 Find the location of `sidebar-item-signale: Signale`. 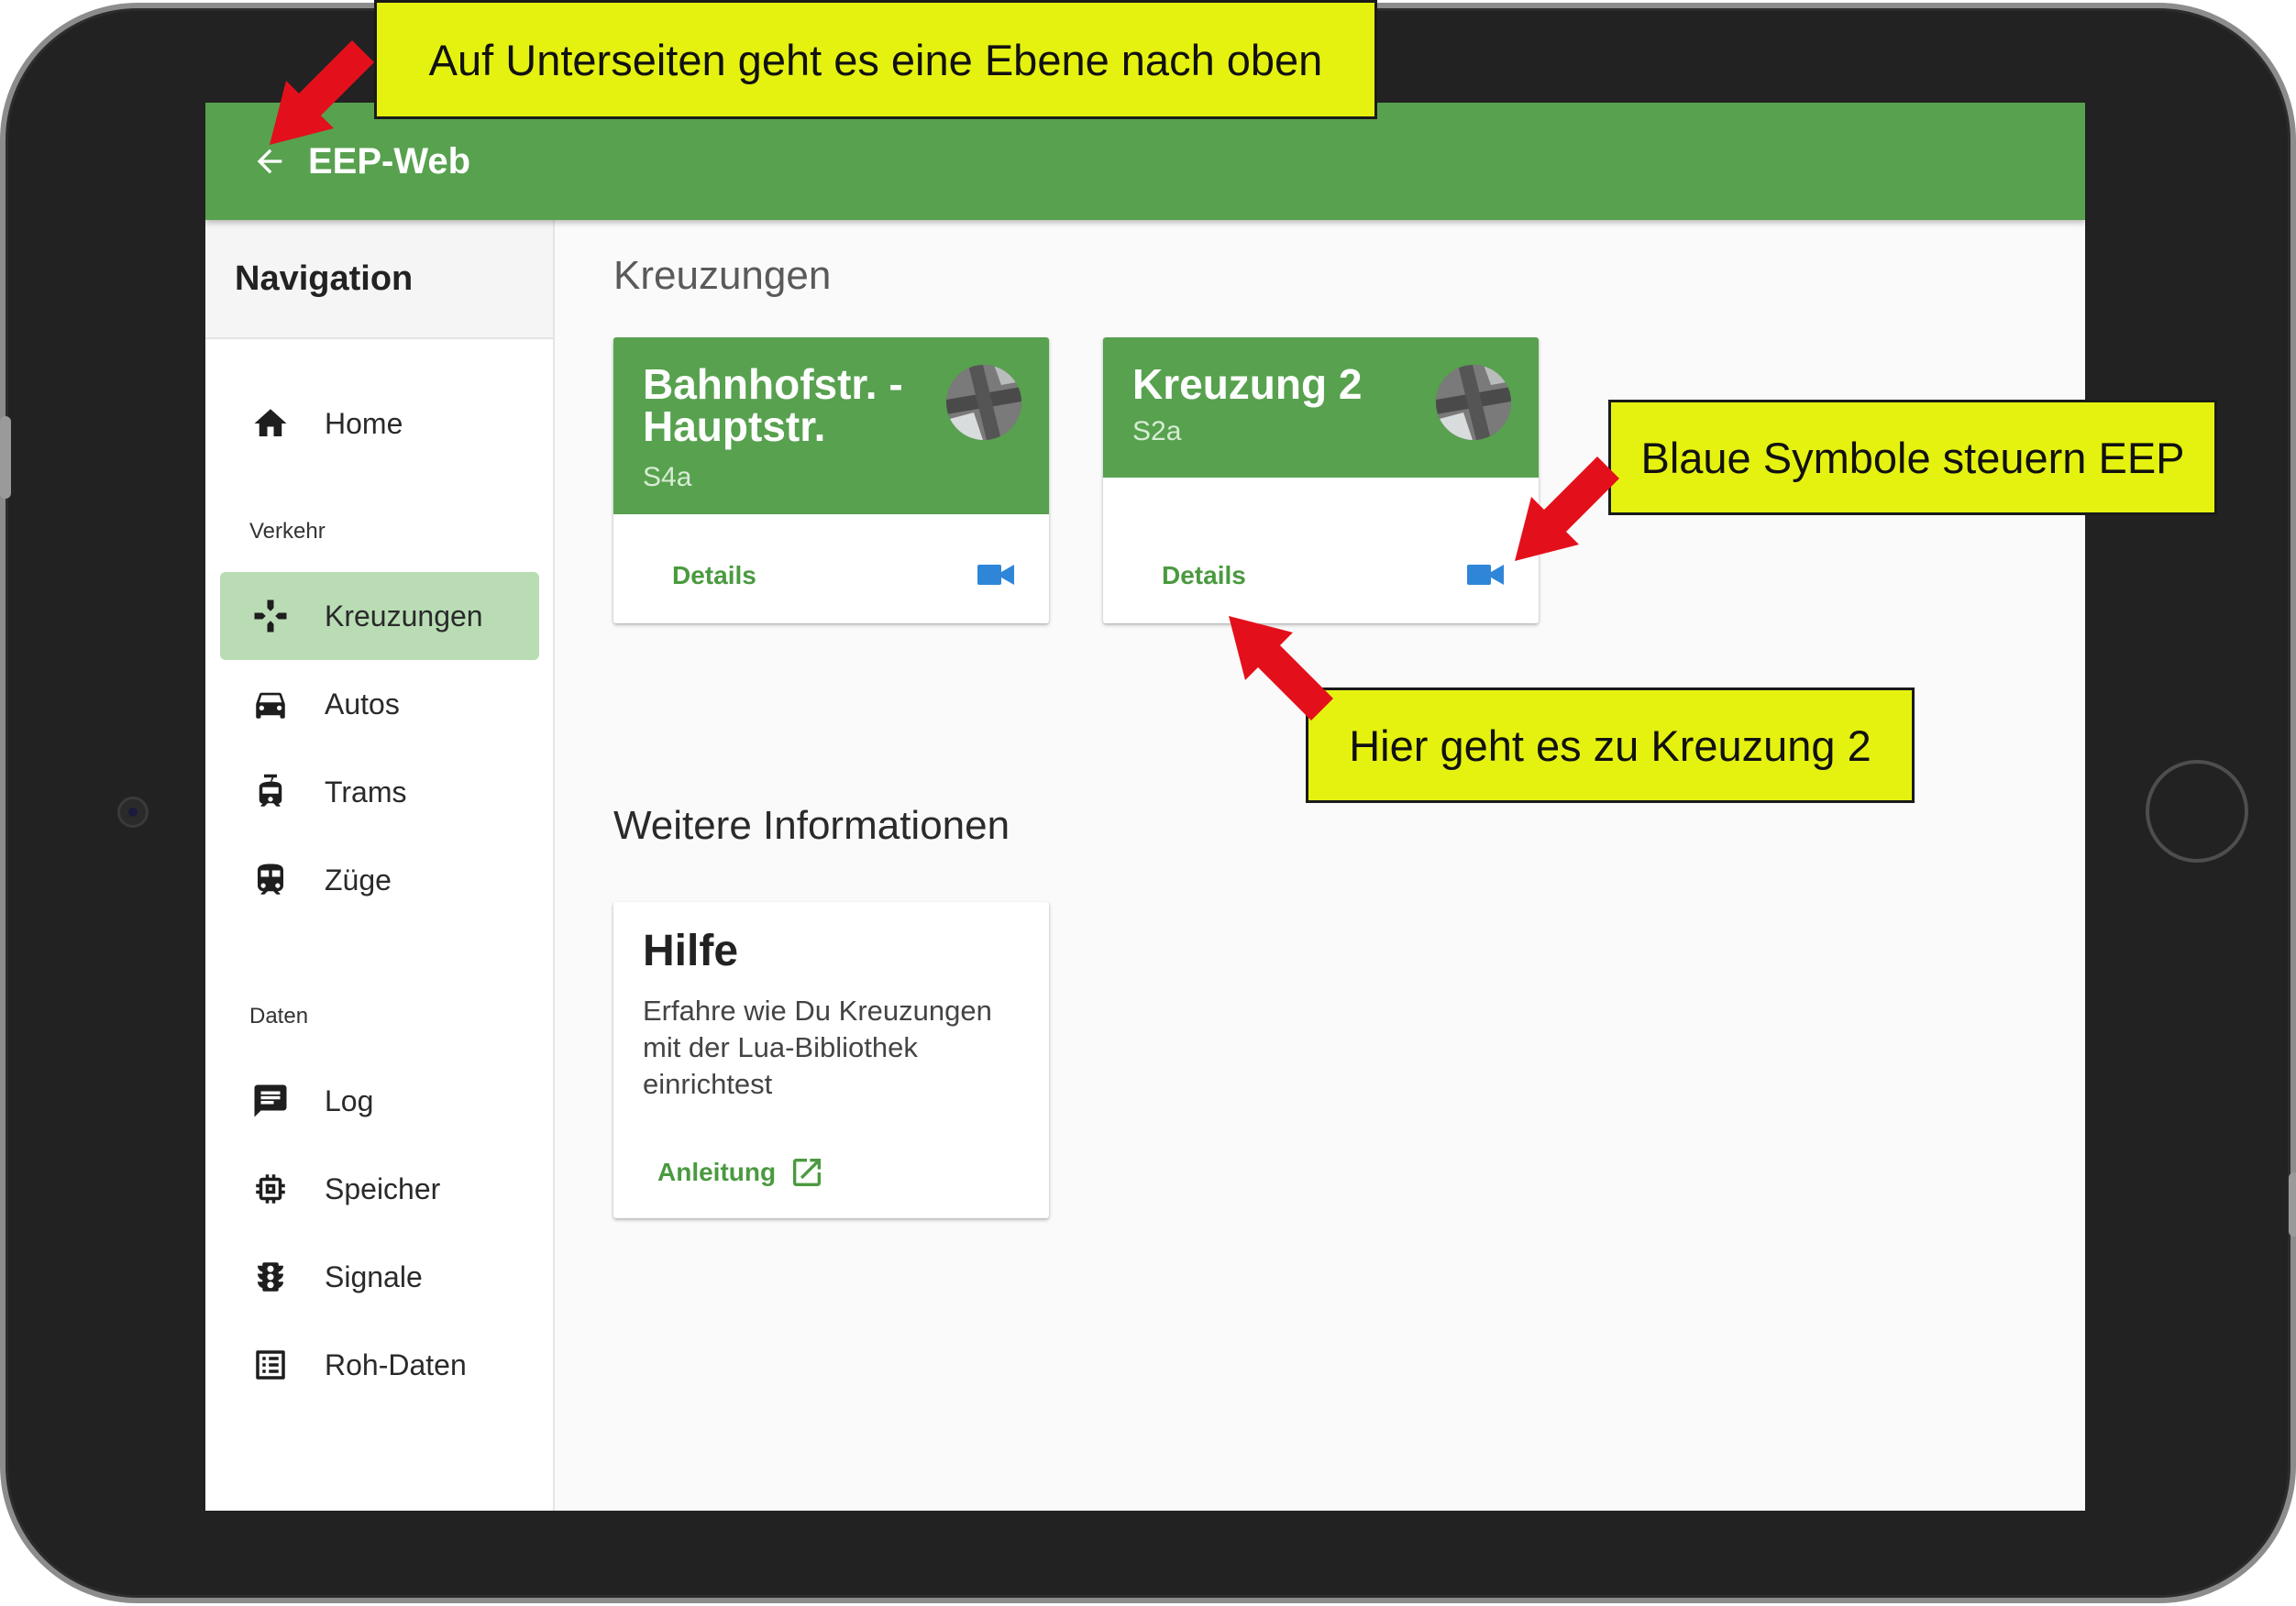

sidebar-item-signale: Signale is located at coordinates (379, 1277).